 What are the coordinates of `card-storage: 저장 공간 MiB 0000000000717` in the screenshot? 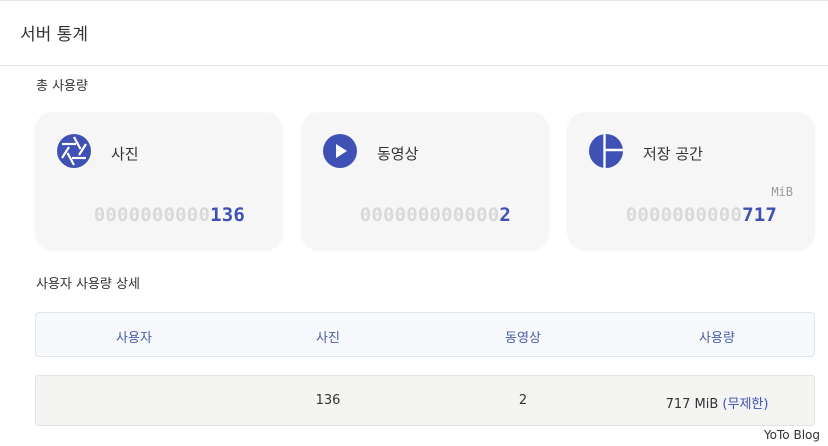 It's located at (691, 181).